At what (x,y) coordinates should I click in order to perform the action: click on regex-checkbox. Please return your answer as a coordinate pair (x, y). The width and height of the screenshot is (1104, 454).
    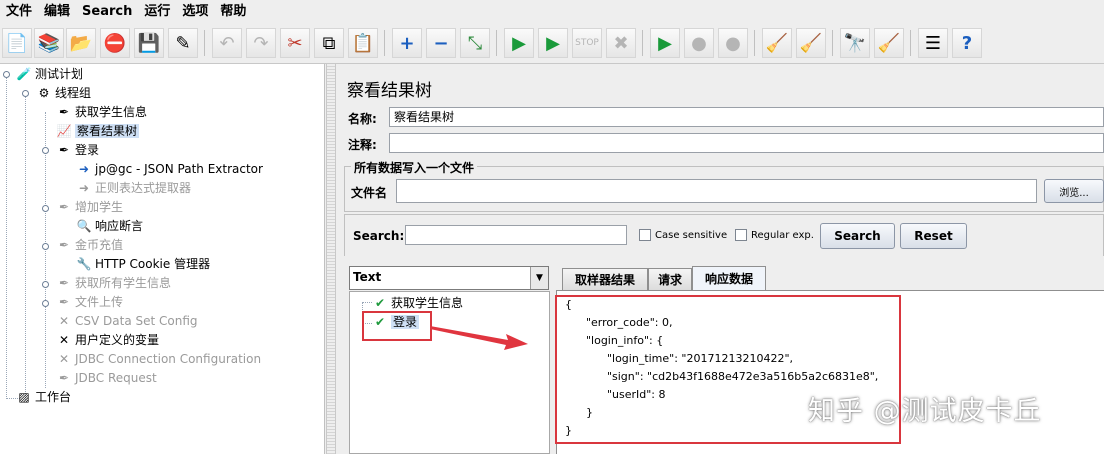
    Looking at the image, I should click on (741, 235).